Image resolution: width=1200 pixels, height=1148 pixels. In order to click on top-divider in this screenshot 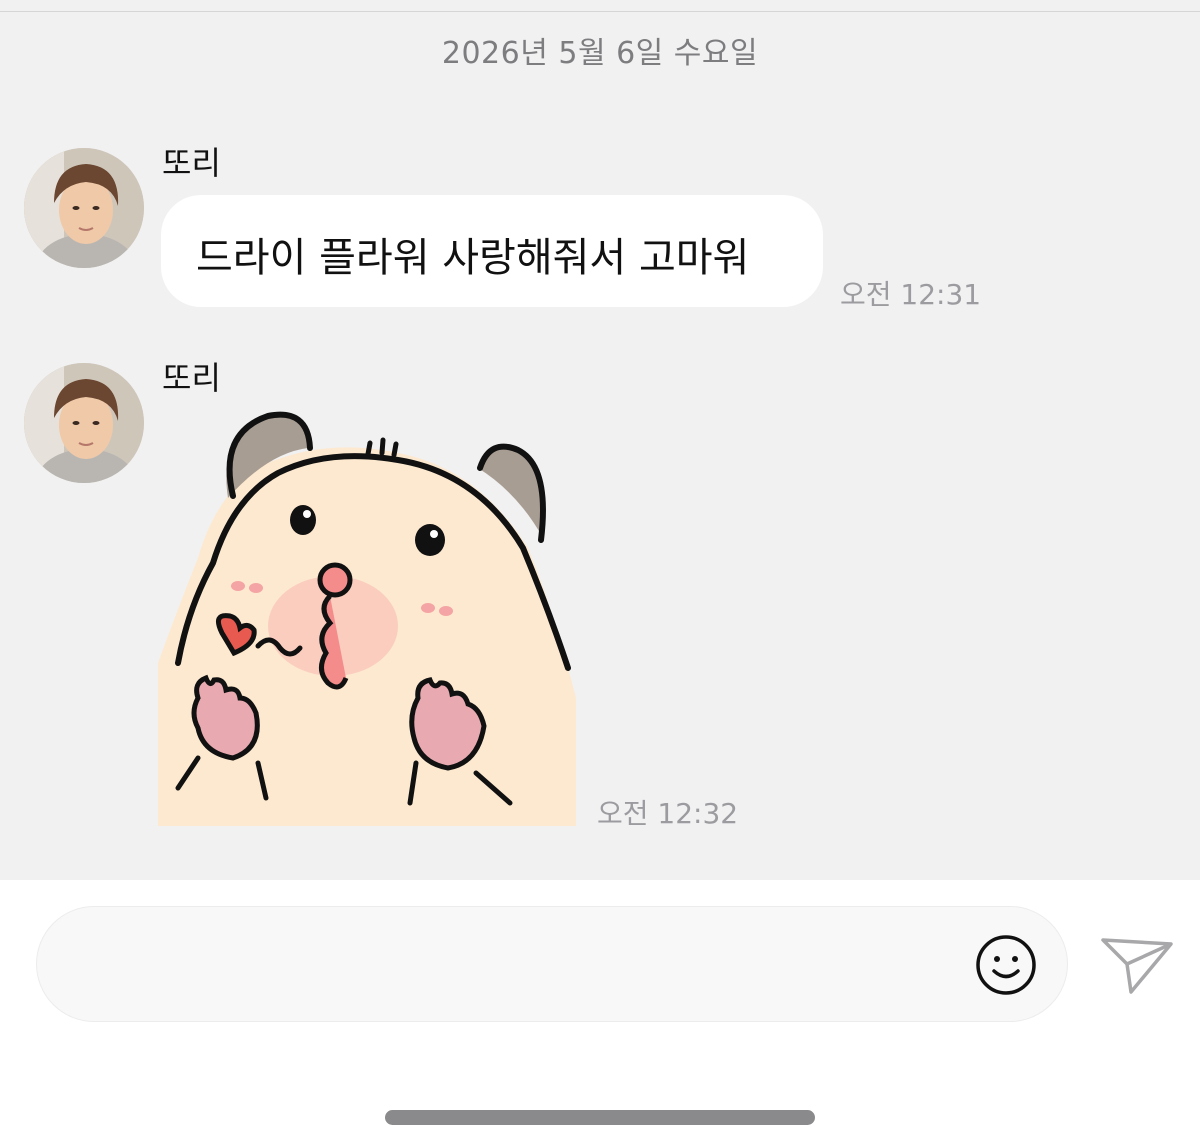, I will do `click(600, 11)`.